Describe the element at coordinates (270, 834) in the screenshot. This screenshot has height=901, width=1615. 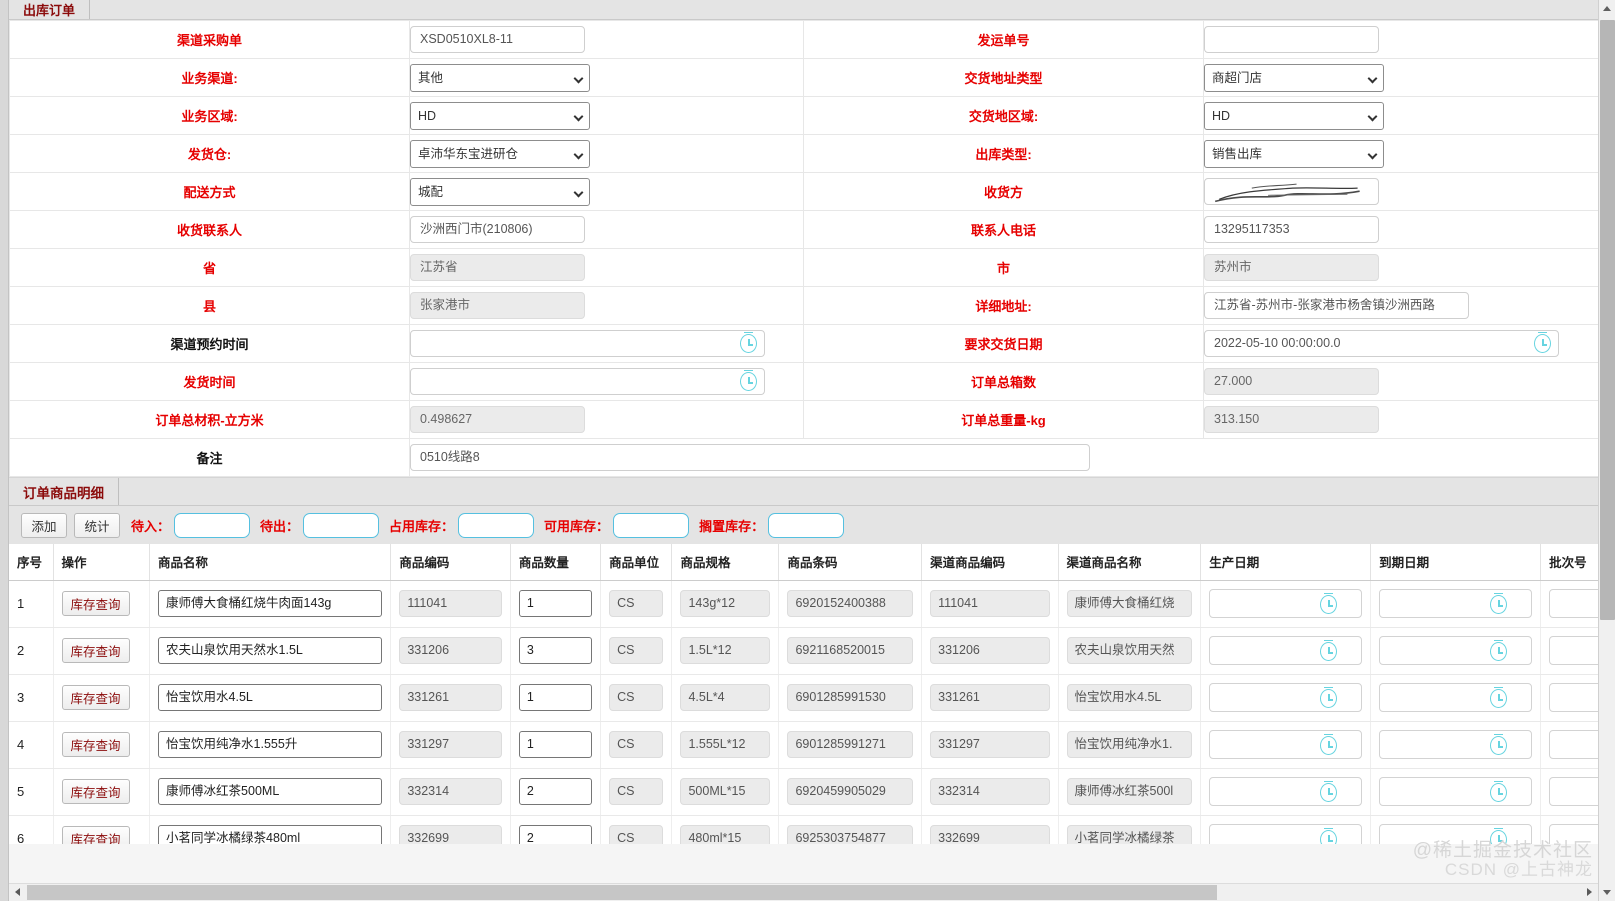
I see `product-name-input: 小茗同学冰橘绿茶480ml` at that location.